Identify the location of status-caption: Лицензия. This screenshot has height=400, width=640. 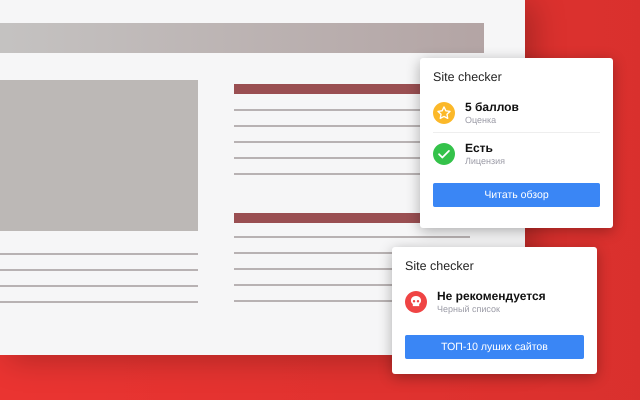
(485, 161).